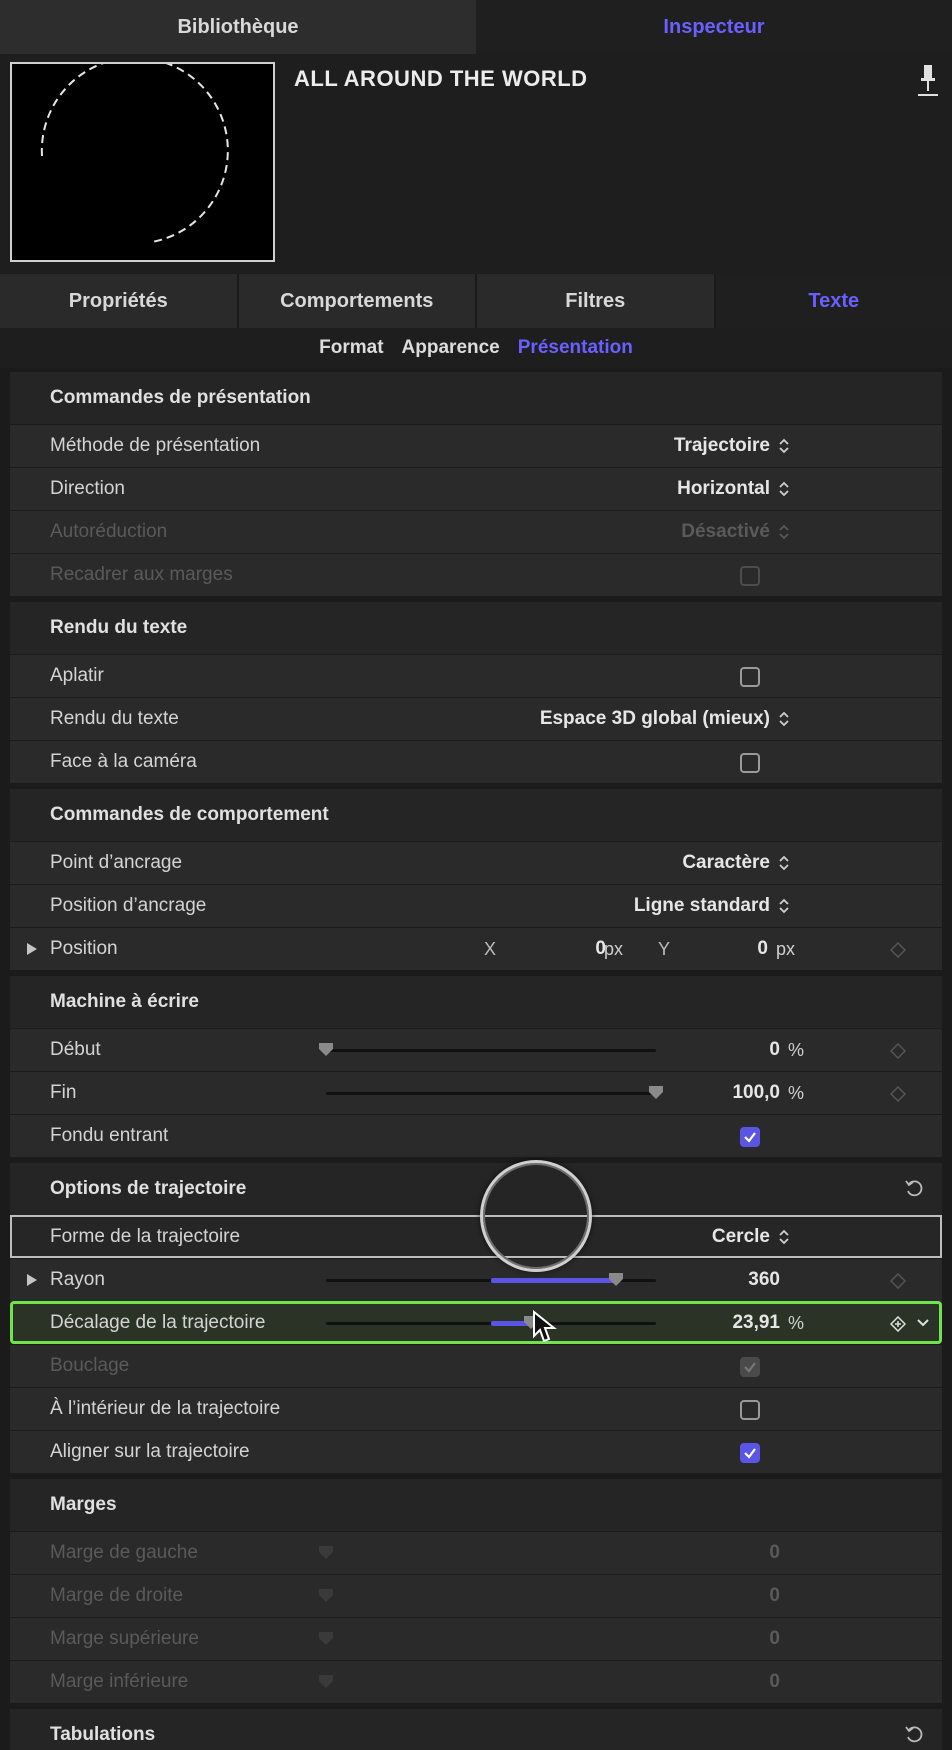 The height and width of the screenshot is (1750, 952). I want to click on position-x-field: 0, so click(588, 949).